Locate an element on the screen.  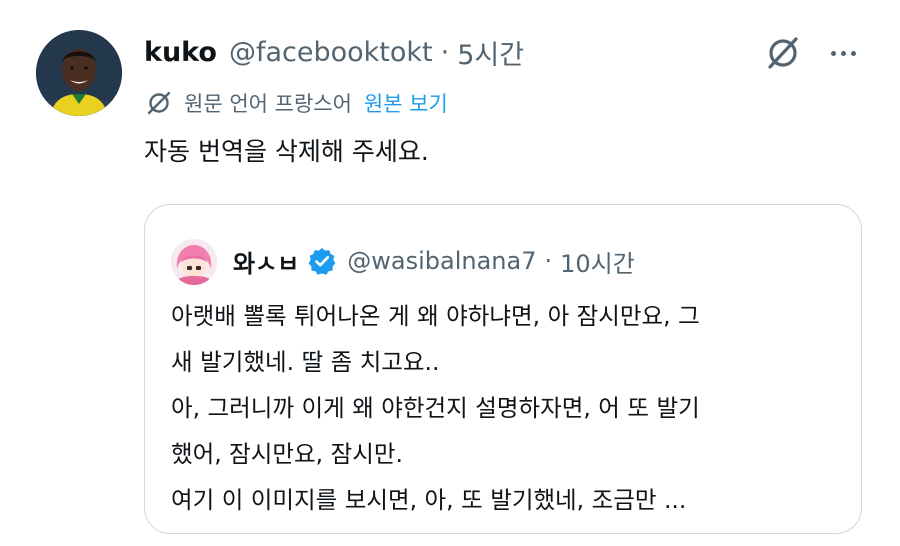
tweet-header: kuko @facebooktokt · 5시간 is located at coordinates (334, 52).